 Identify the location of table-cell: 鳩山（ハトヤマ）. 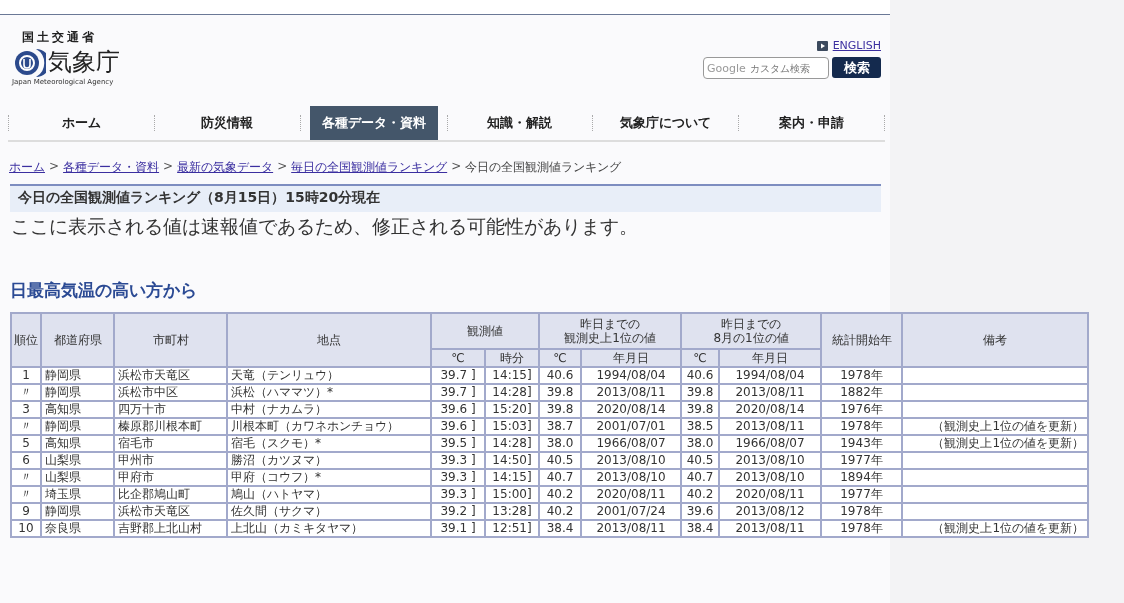
(329, 494).